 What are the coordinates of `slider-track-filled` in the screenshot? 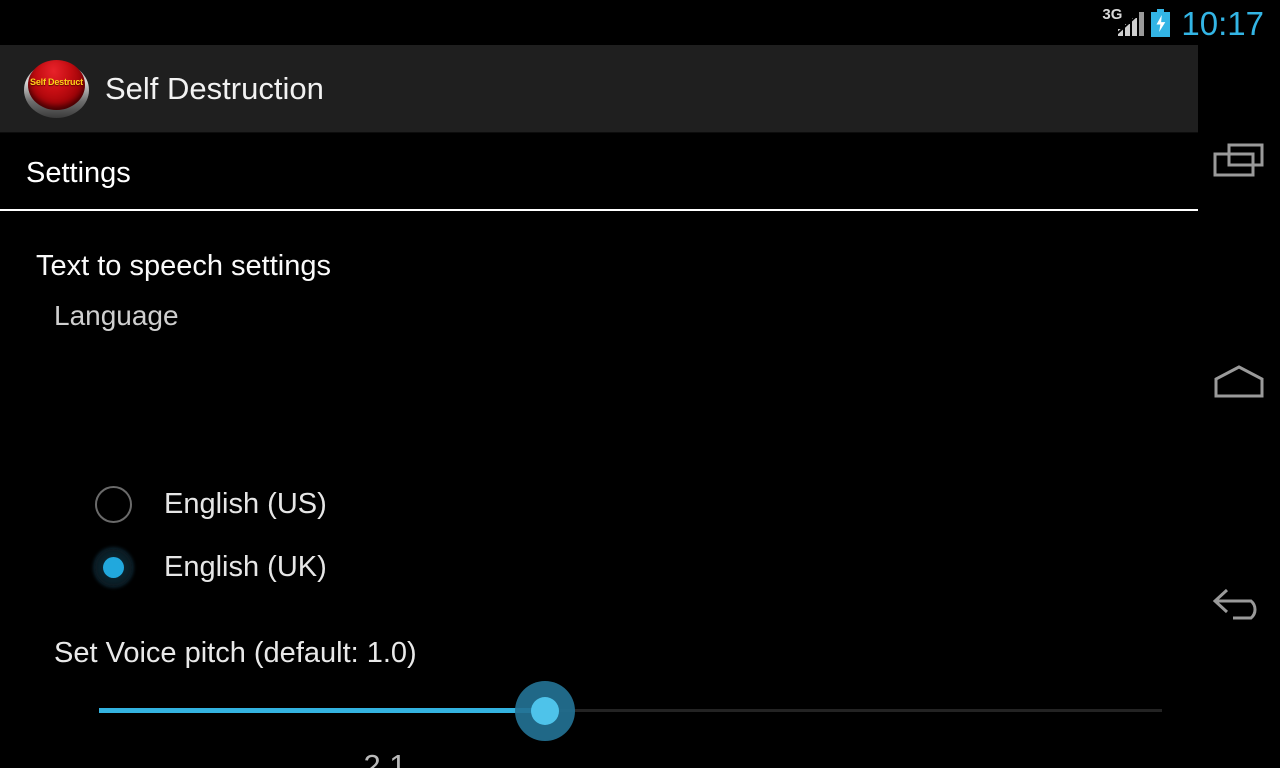 It's located at (322, 710).